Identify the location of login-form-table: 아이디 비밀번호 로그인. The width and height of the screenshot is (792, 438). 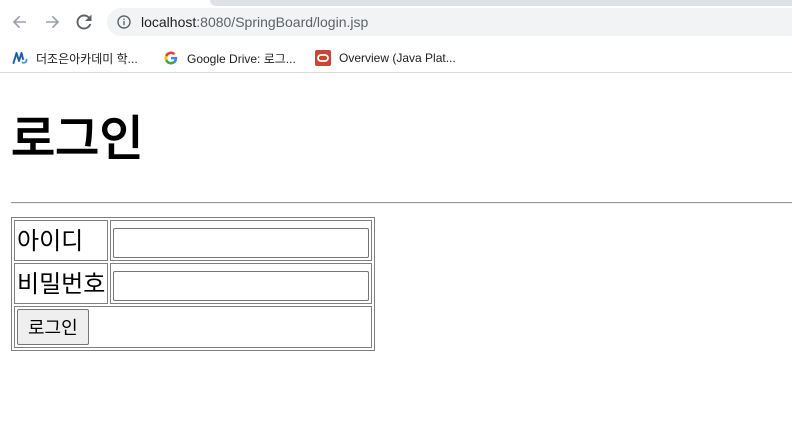
(193, 284).